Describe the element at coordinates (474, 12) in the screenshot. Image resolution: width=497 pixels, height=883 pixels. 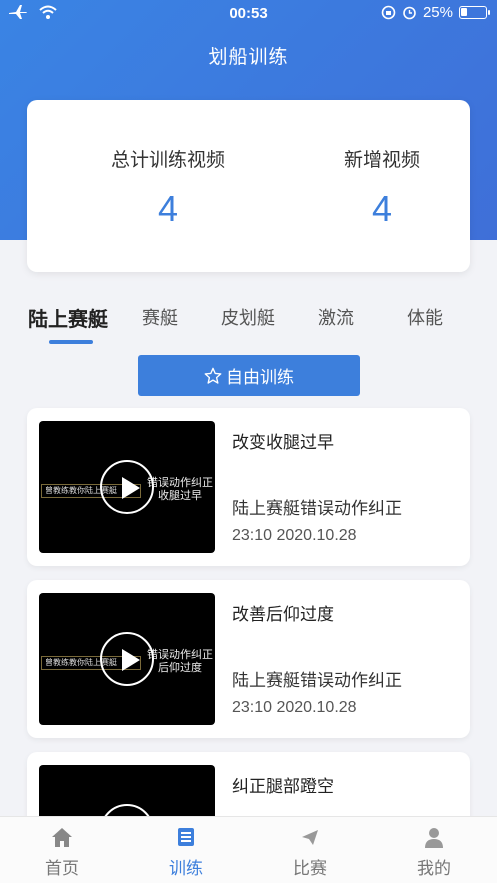
I see `battery-icon` at that location.